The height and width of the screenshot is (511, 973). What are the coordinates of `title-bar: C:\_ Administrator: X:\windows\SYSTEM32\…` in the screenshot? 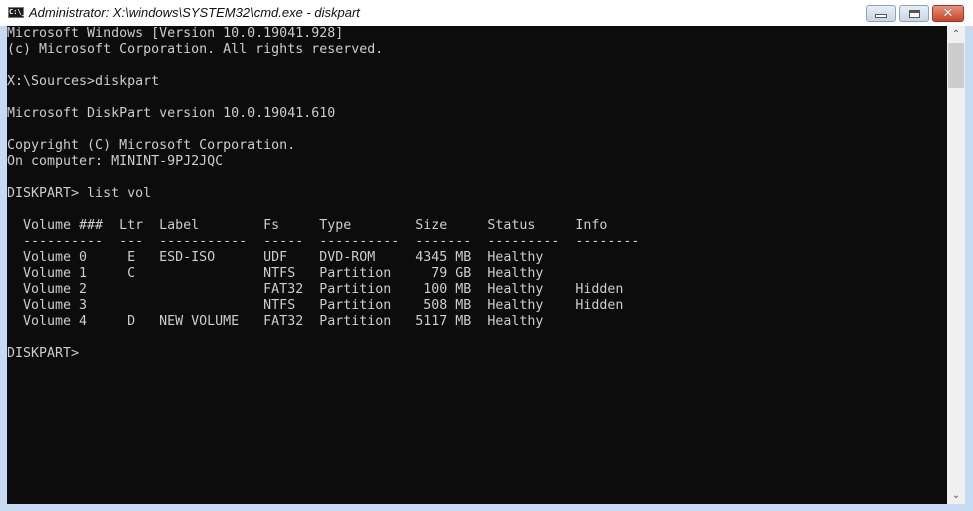 It's located at (486, 13).